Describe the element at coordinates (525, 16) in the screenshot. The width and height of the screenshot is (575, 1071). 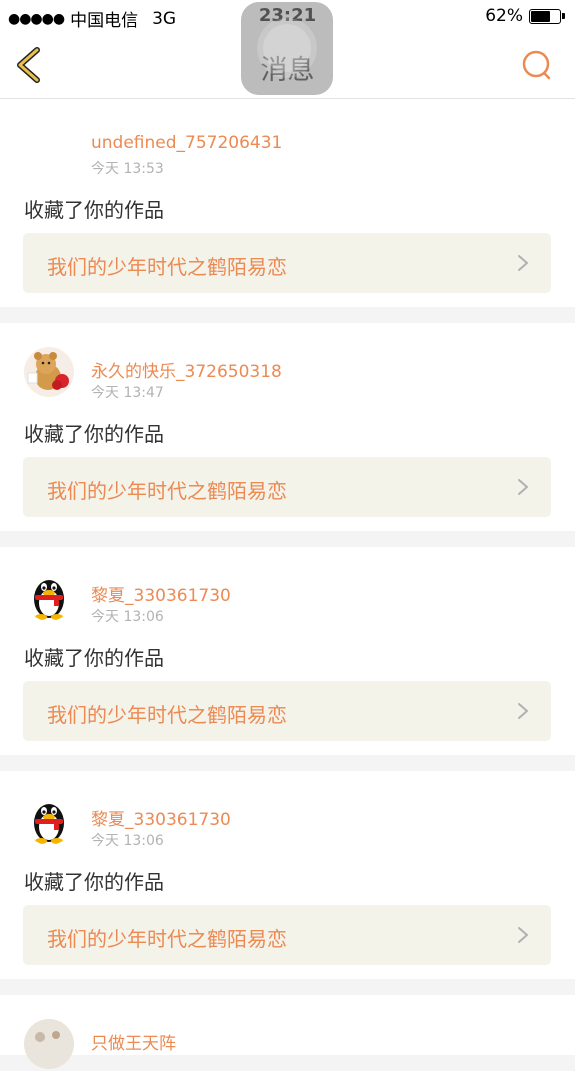
I see `status-right: 62%` at that location.